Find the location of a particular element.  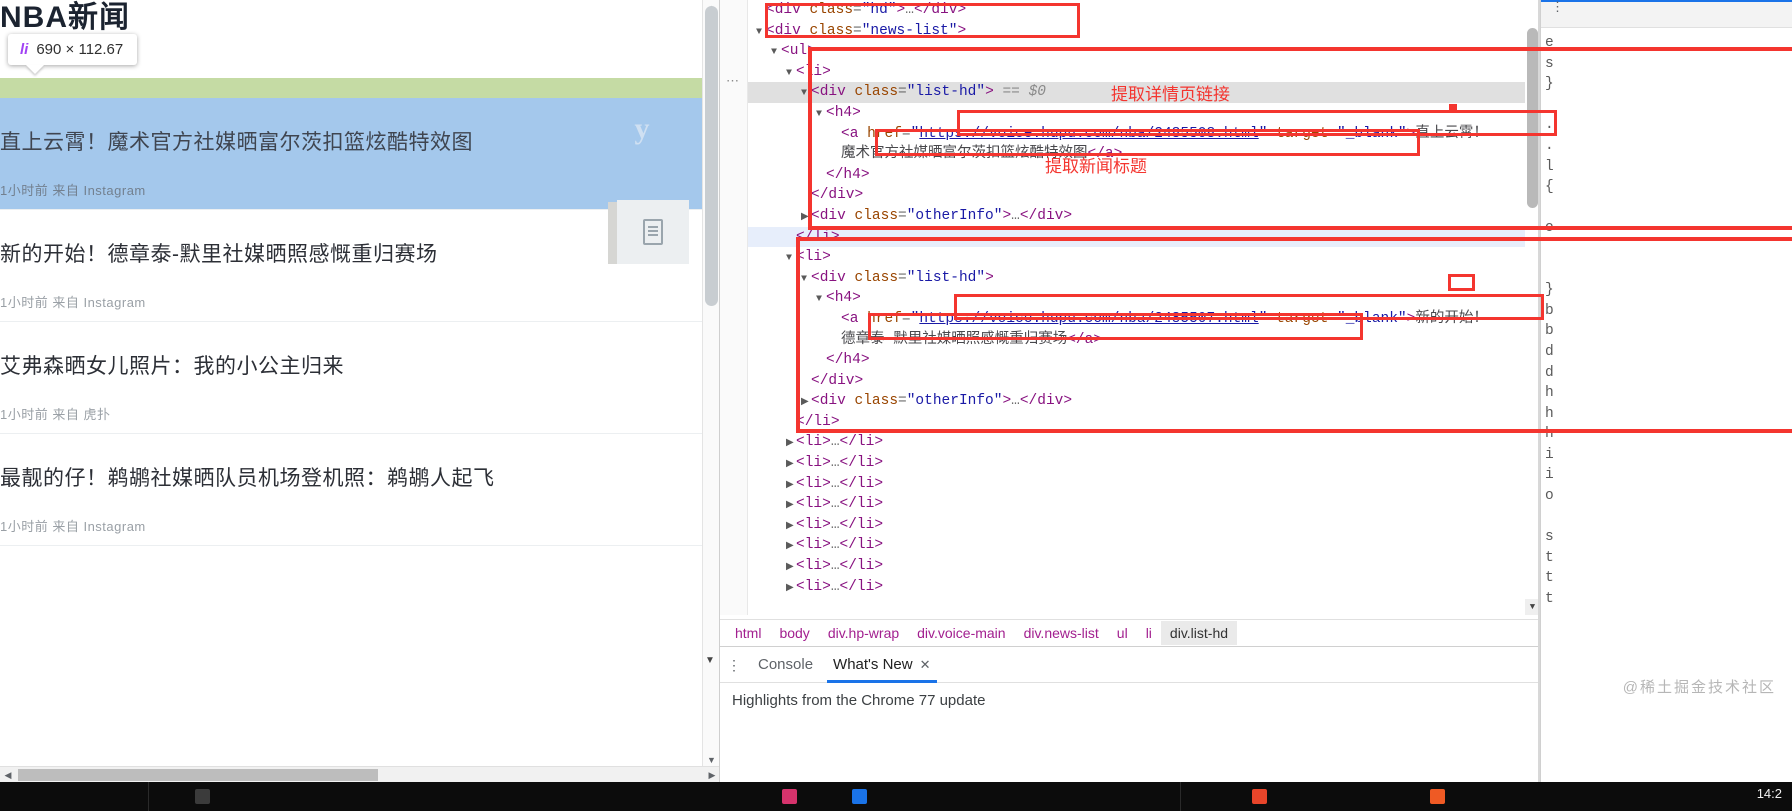

bookmark-widget is located at coordinates (653, 232).